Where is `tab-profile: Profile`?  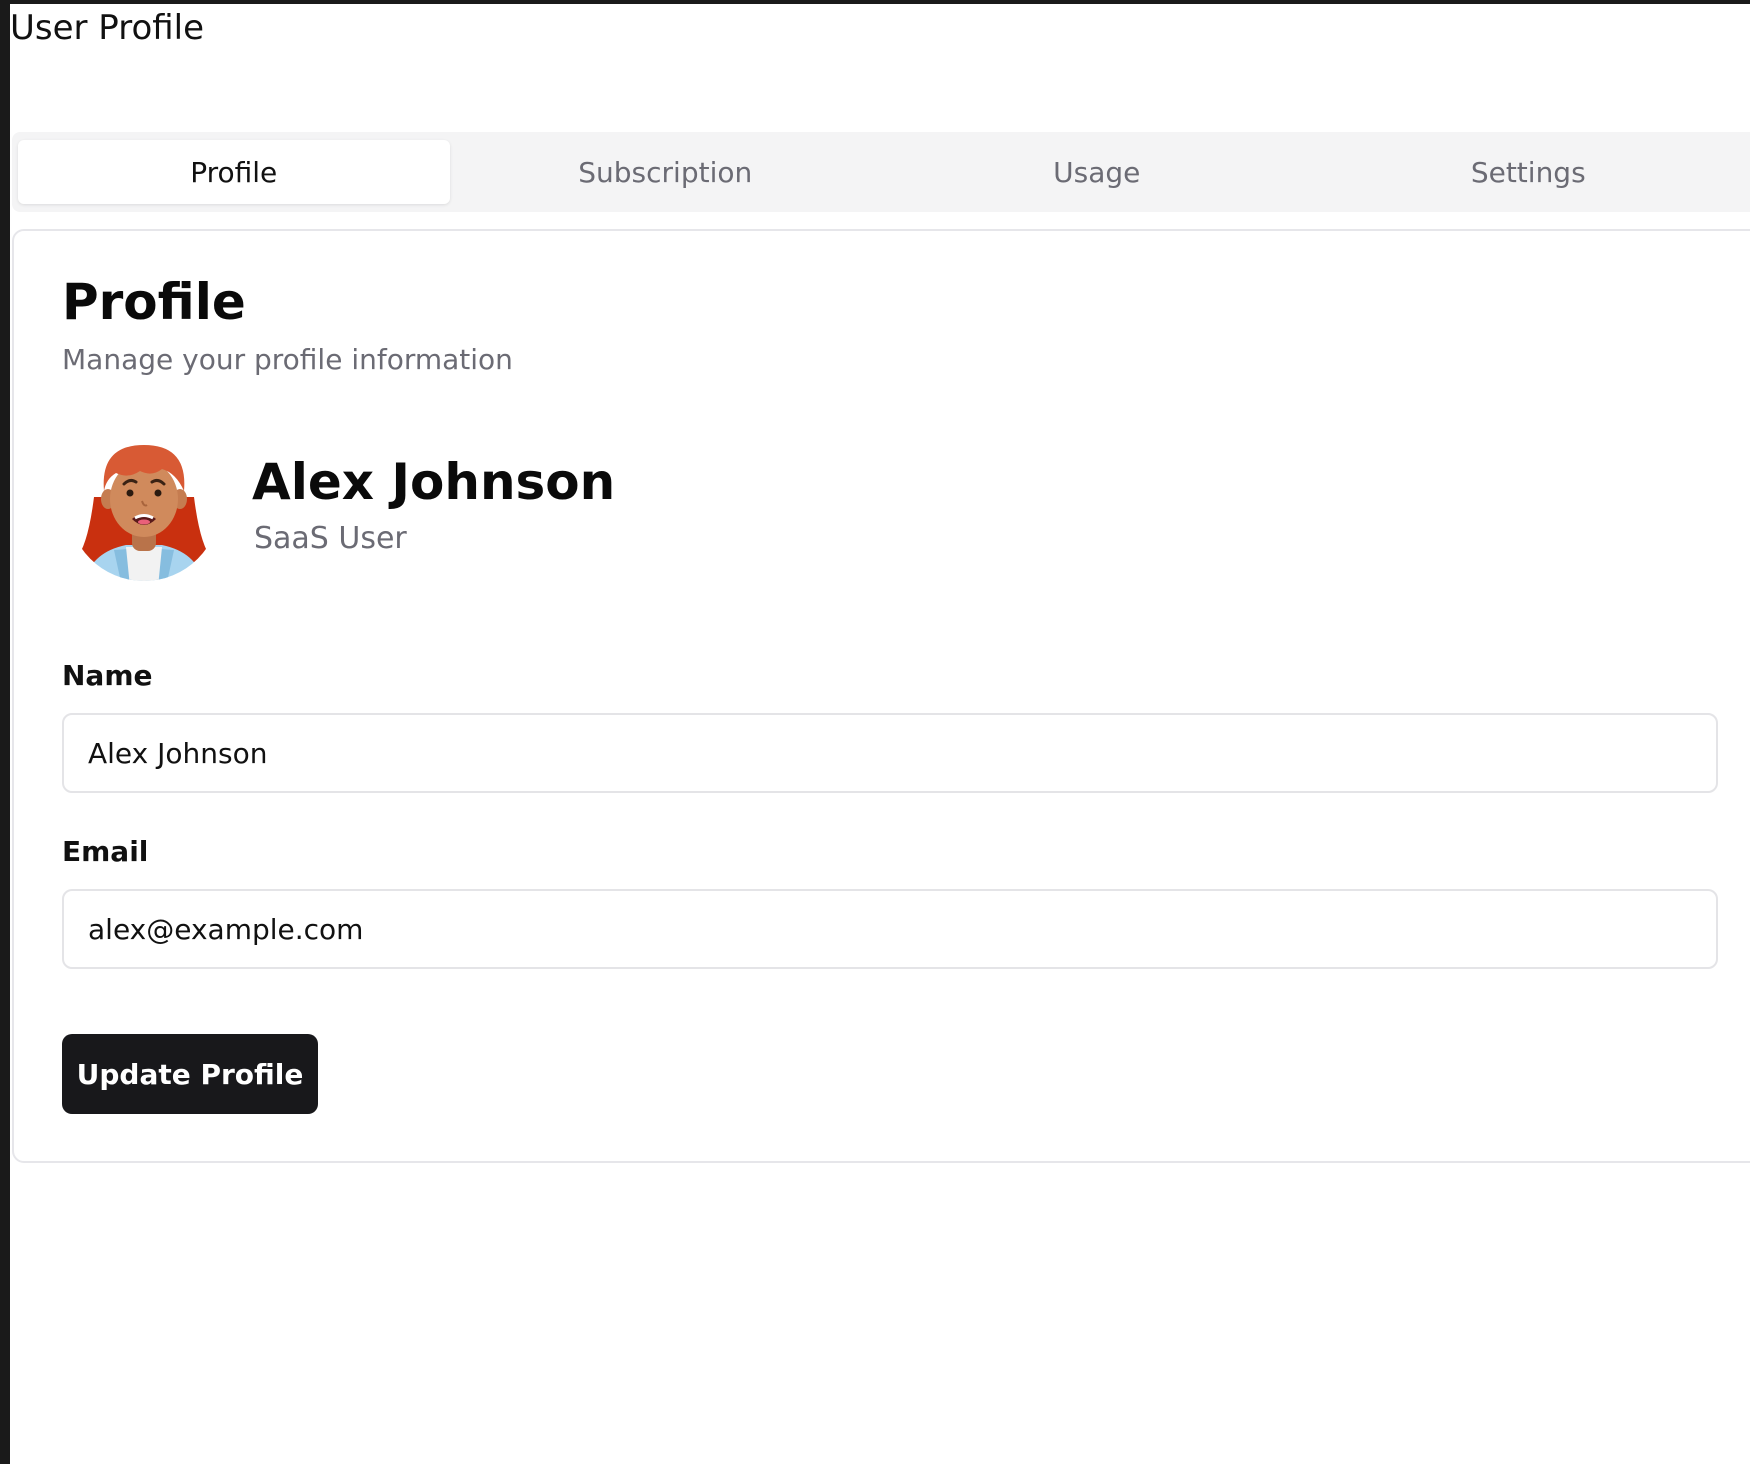
tab-profile: Profile is located at coordinates (234, 172).